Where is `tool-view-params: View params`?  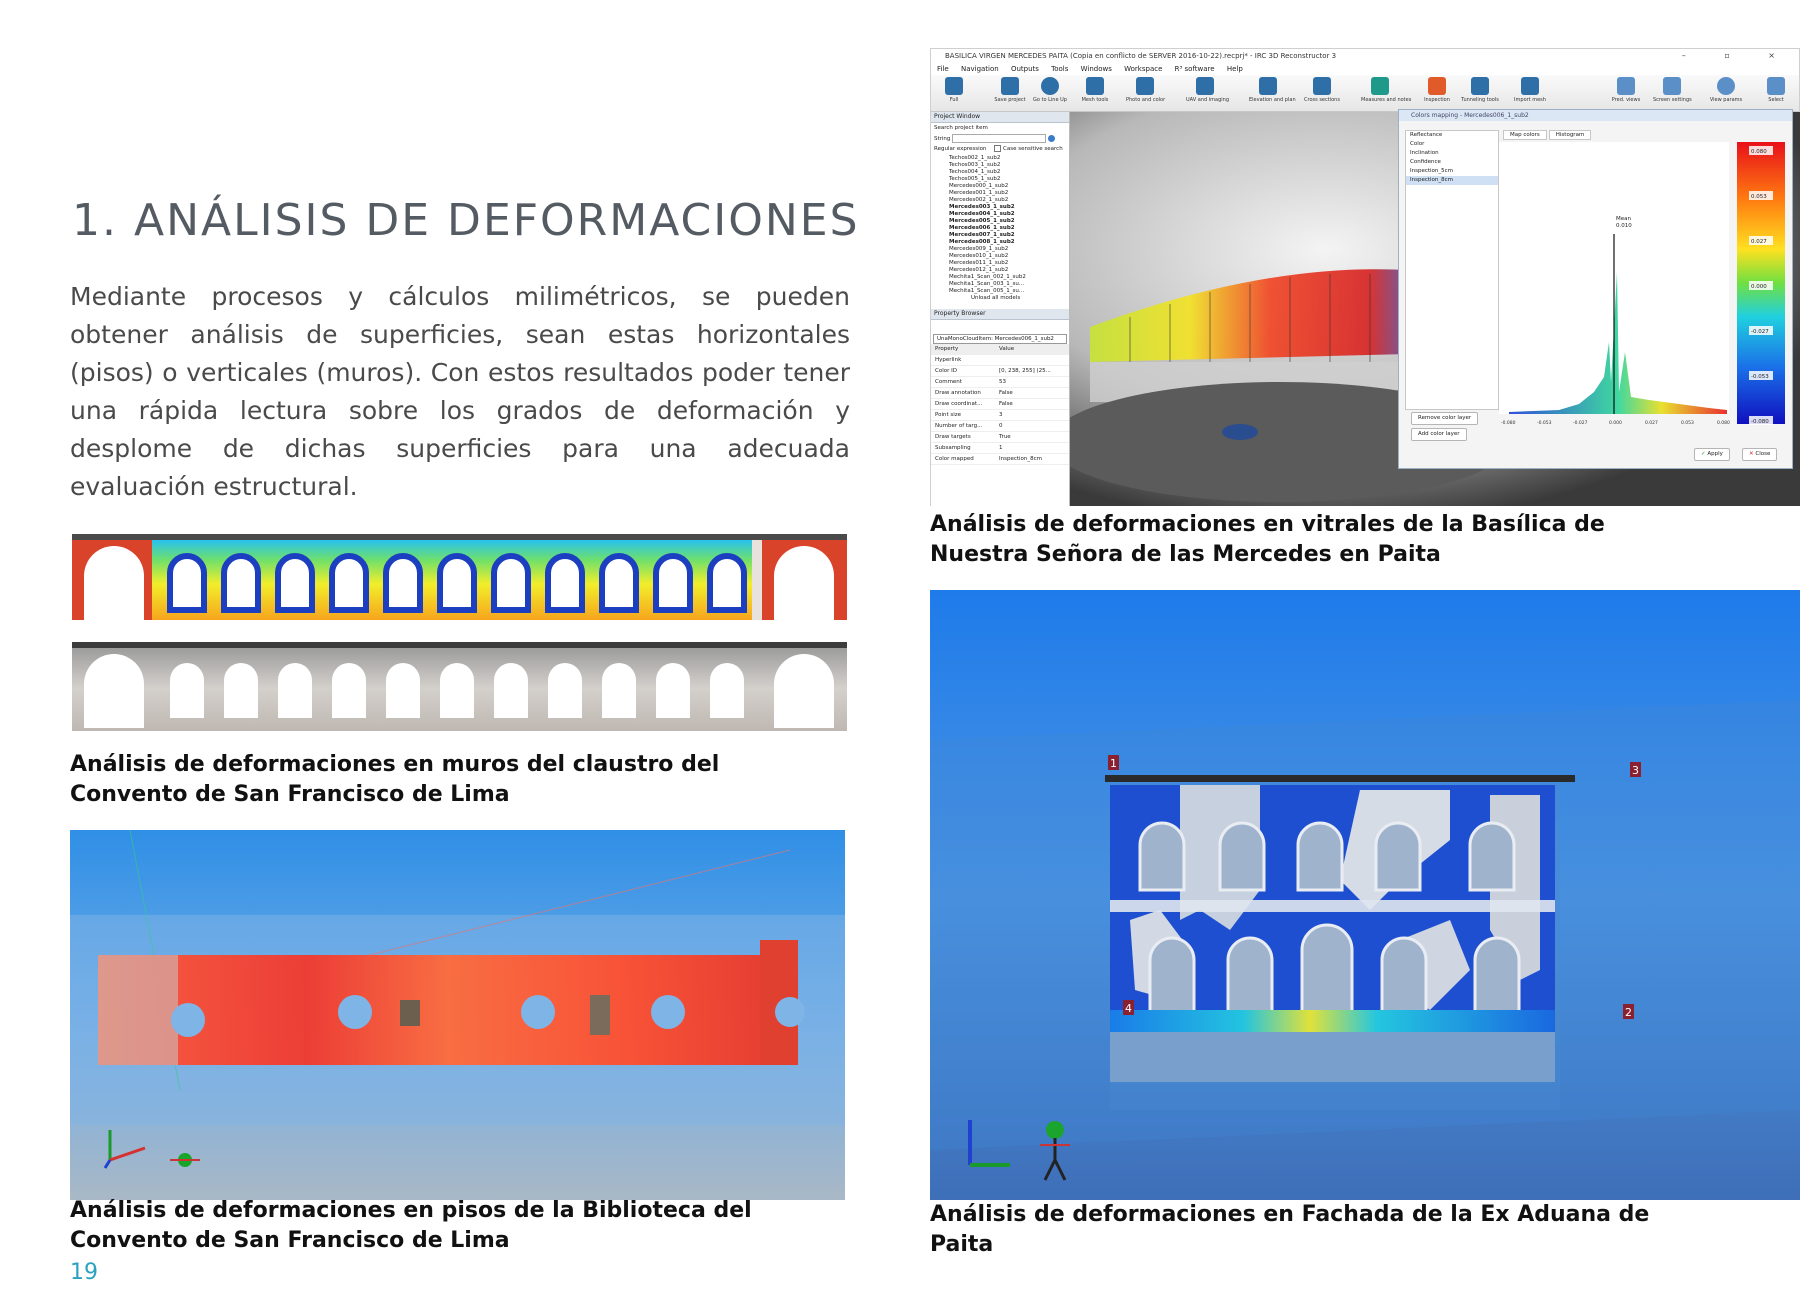 tool-view-params: View params is located at coordinates (1726, 90).